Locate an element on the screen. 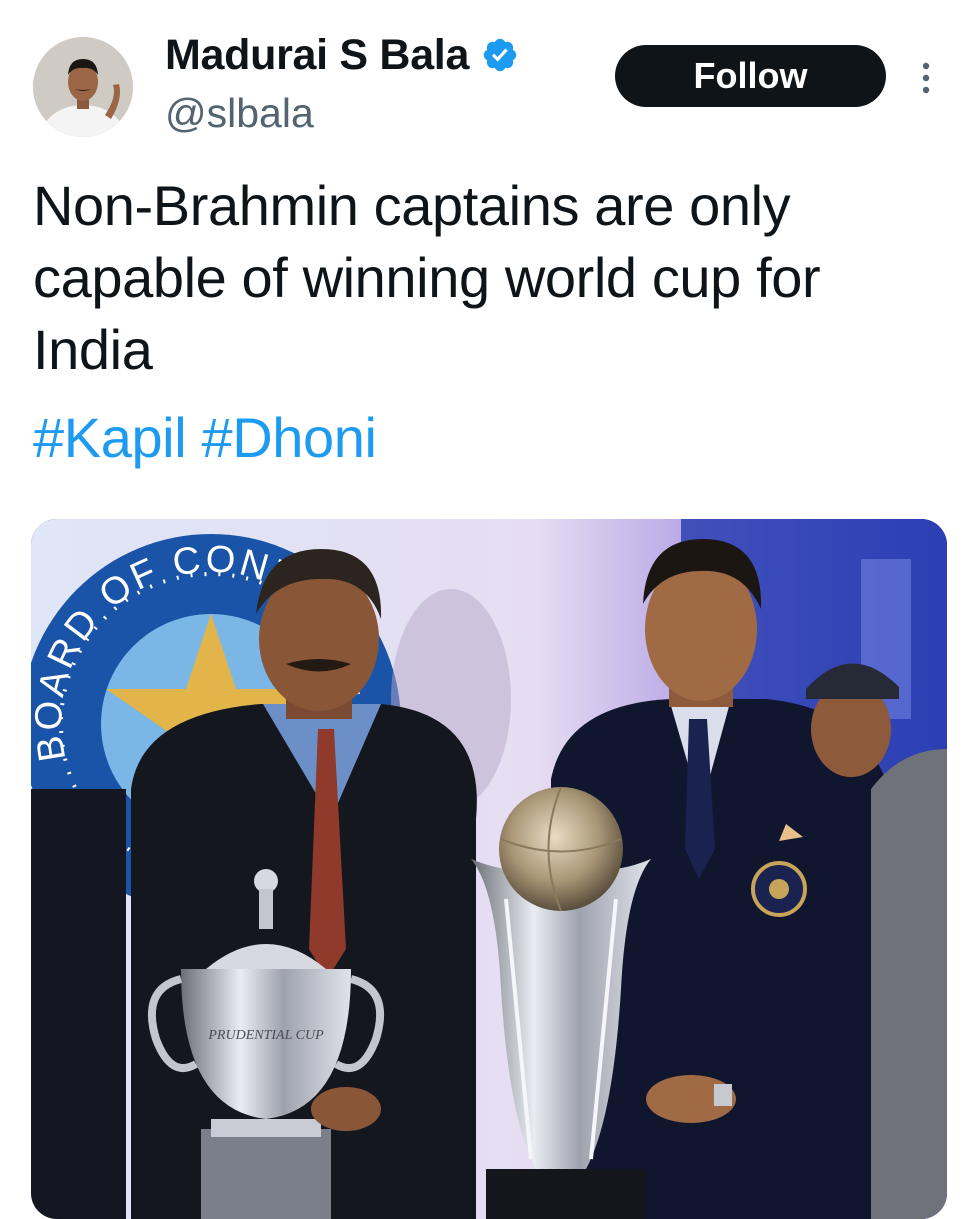 This screenshot has width=977, height=1219. hashtag-dhoni: #Dhoni is located at coordinates (288, 437).